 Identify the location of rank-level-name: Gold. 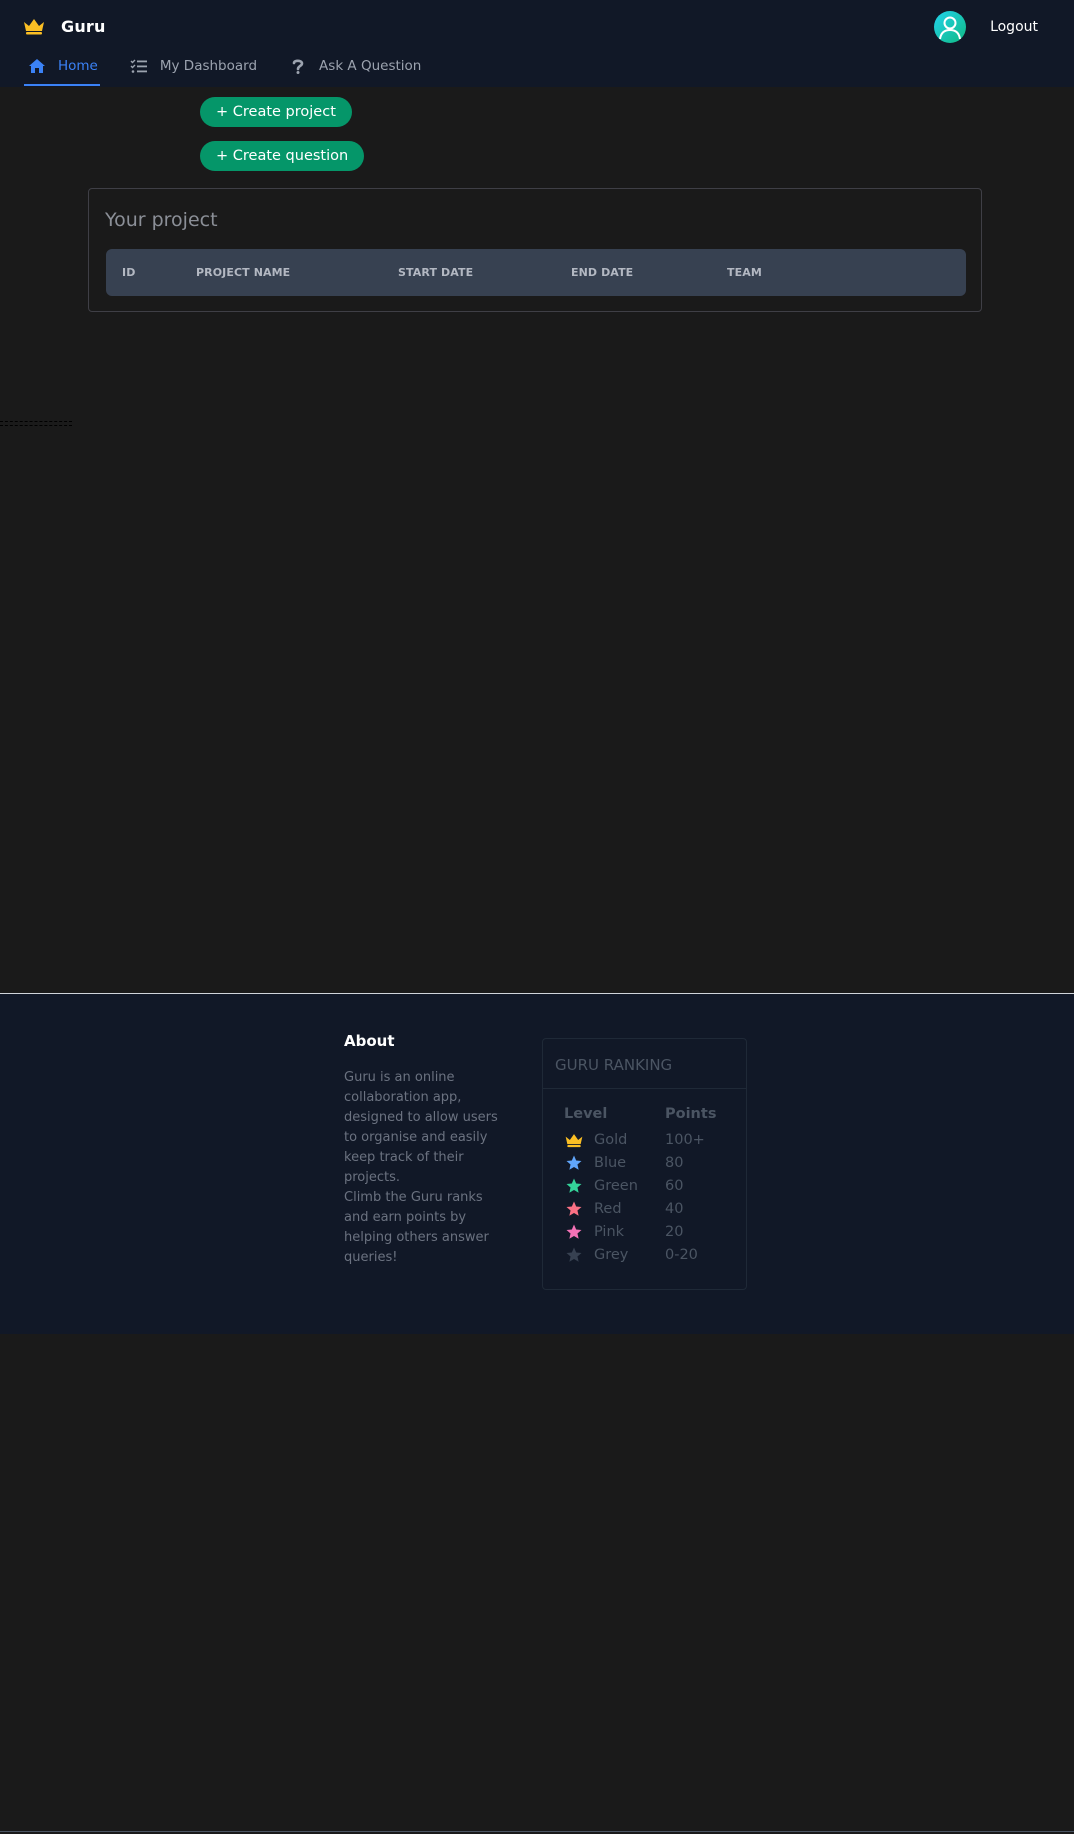
(611, 1140).